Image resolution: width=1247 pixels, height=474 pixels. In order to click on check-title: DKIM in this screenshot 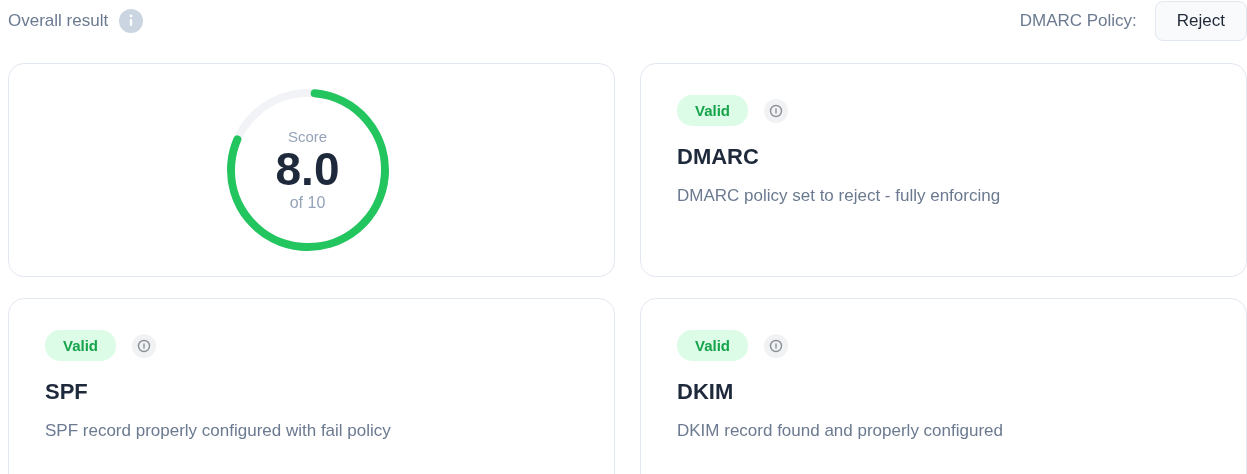, I will do `click(706, 392)`.